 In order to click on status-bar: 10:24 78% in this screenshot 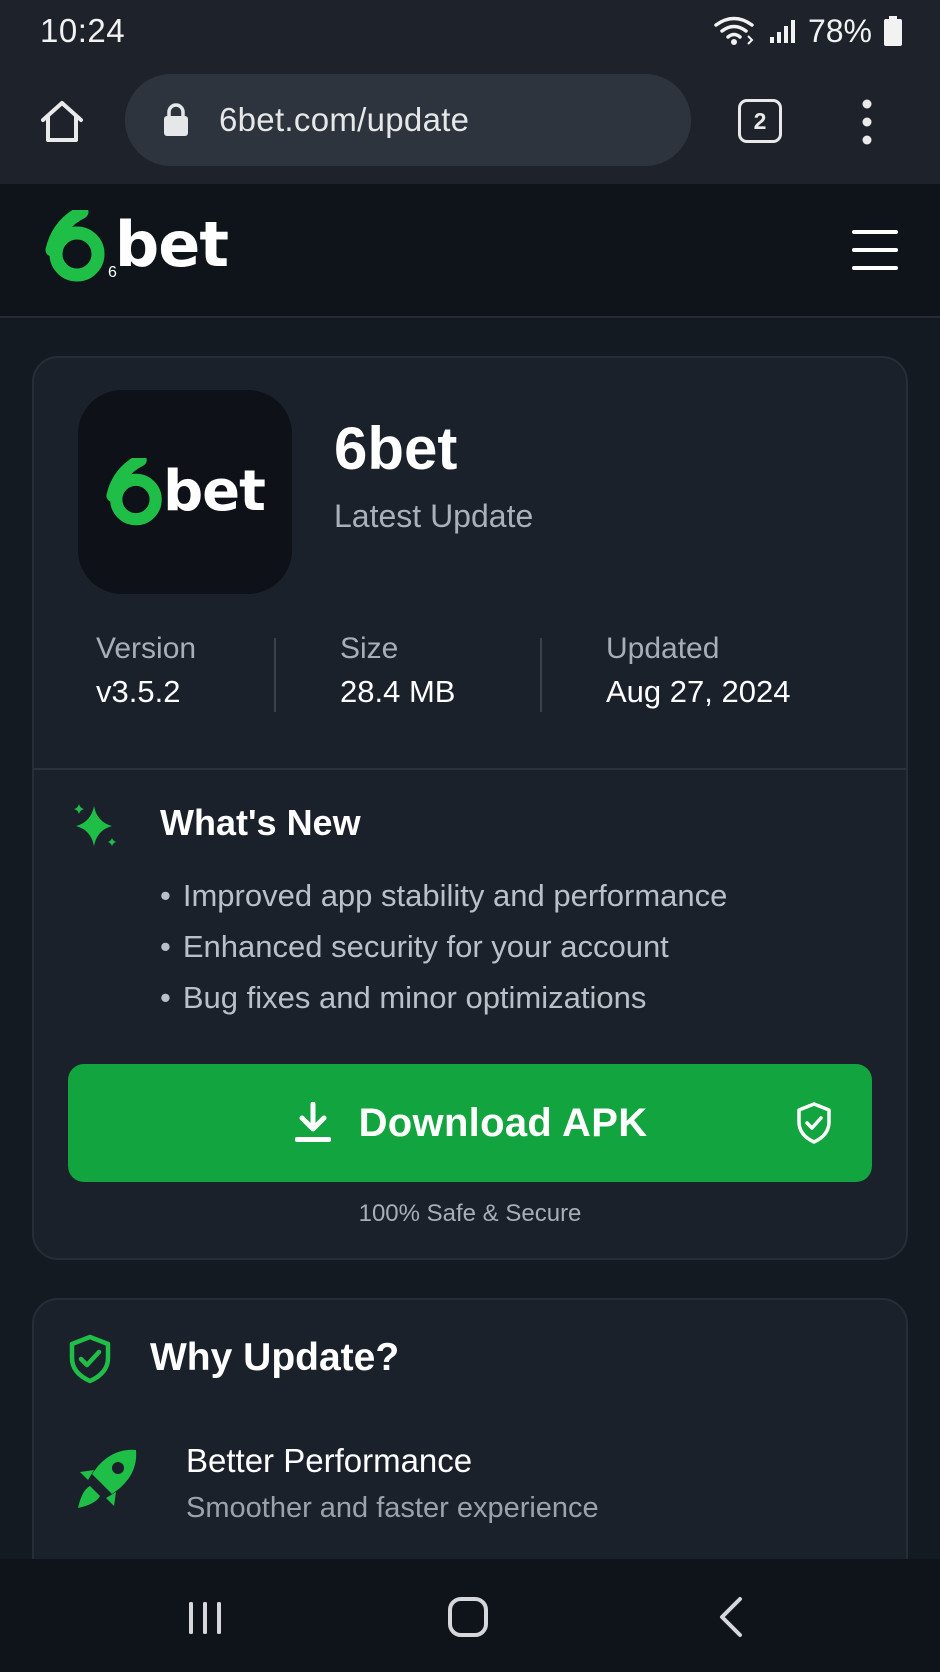, I will do `click(470, 31)`.